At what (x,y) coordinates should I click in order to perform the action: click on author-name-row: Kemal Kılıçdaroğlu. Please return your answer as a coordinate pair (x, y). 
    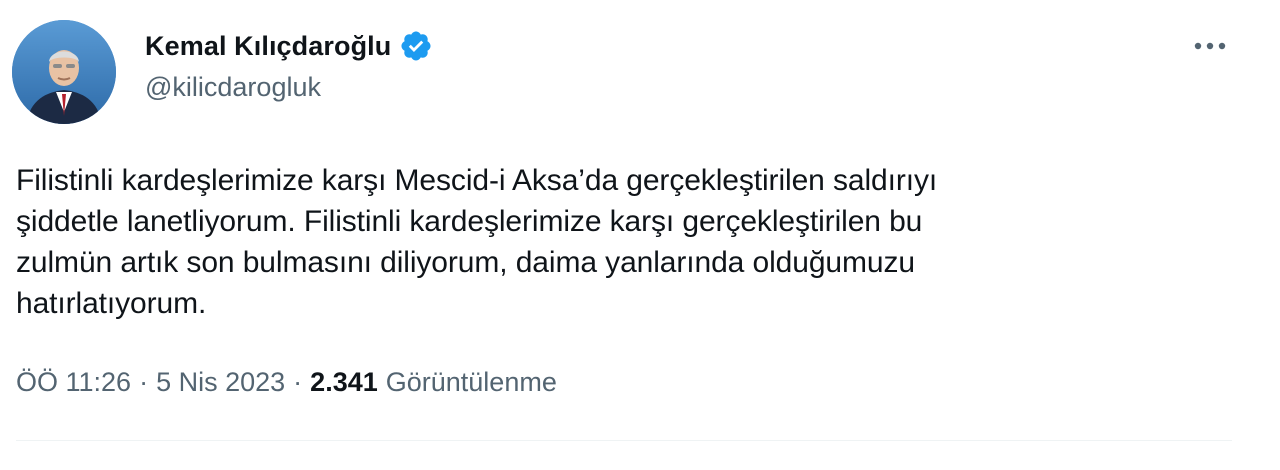
    Looking at the image, I should click on (289, 46).